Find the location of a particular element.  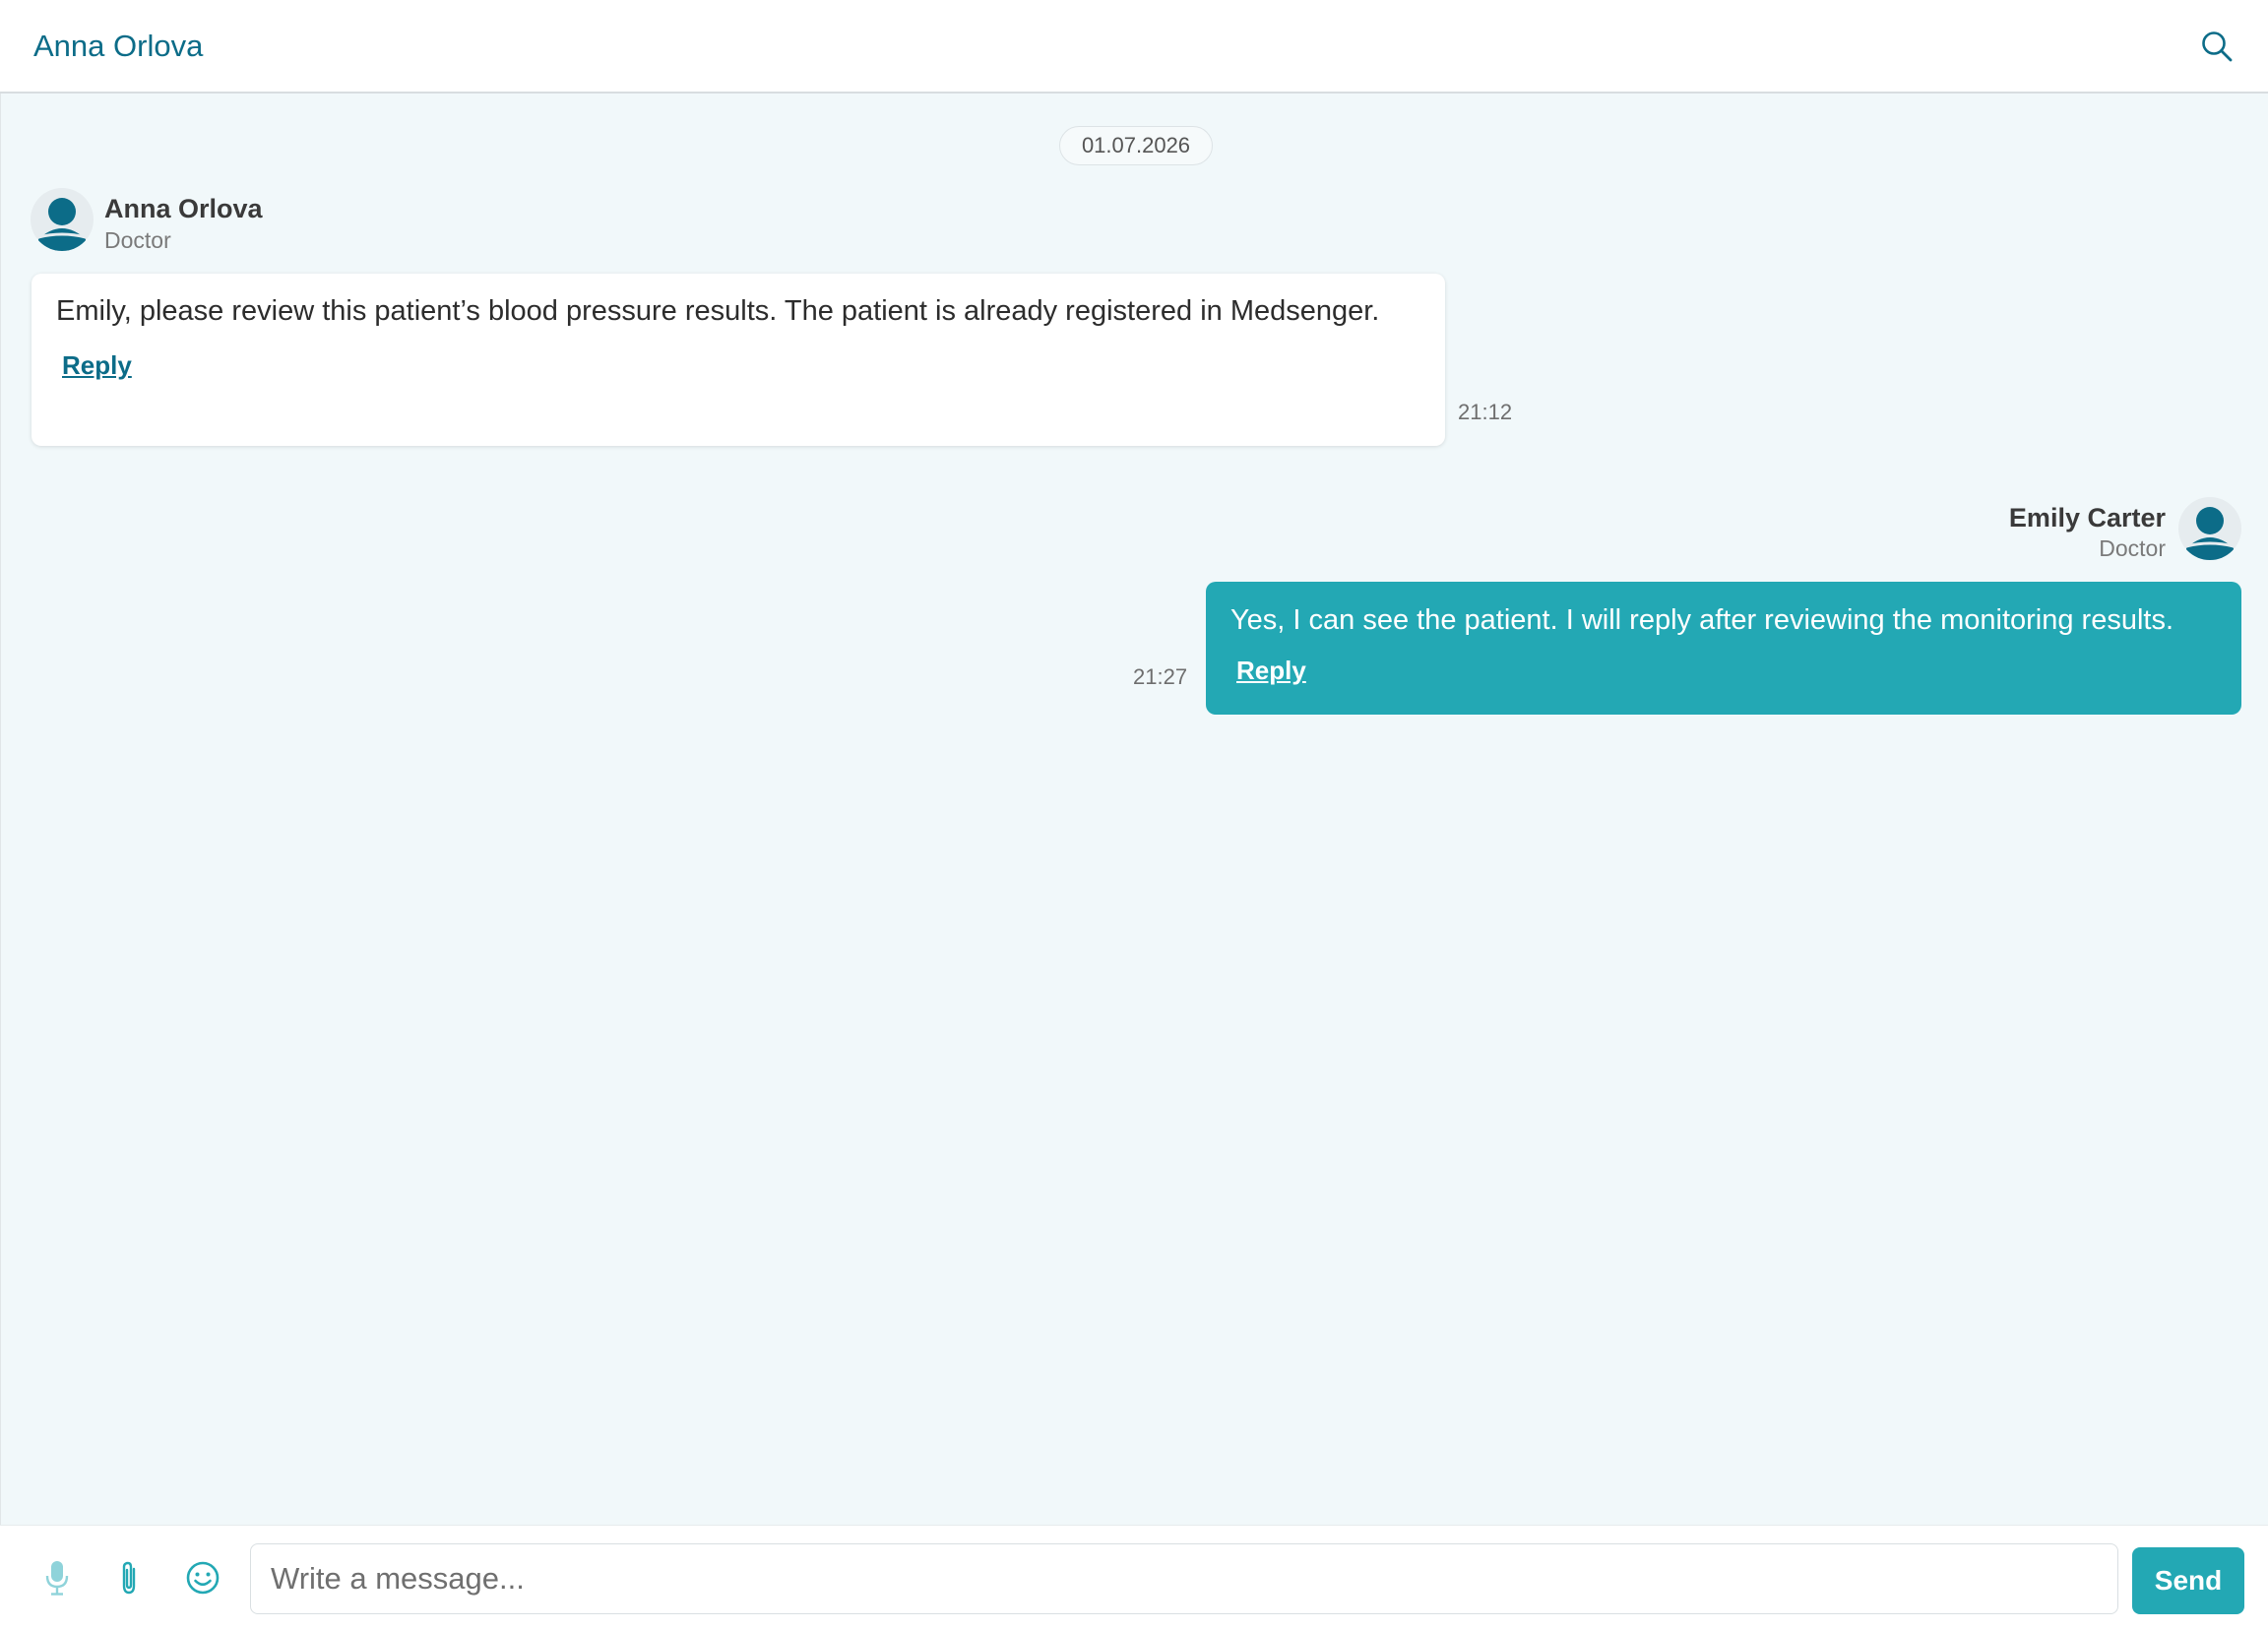

voice-message-button is located at coordinates (57, 1577).